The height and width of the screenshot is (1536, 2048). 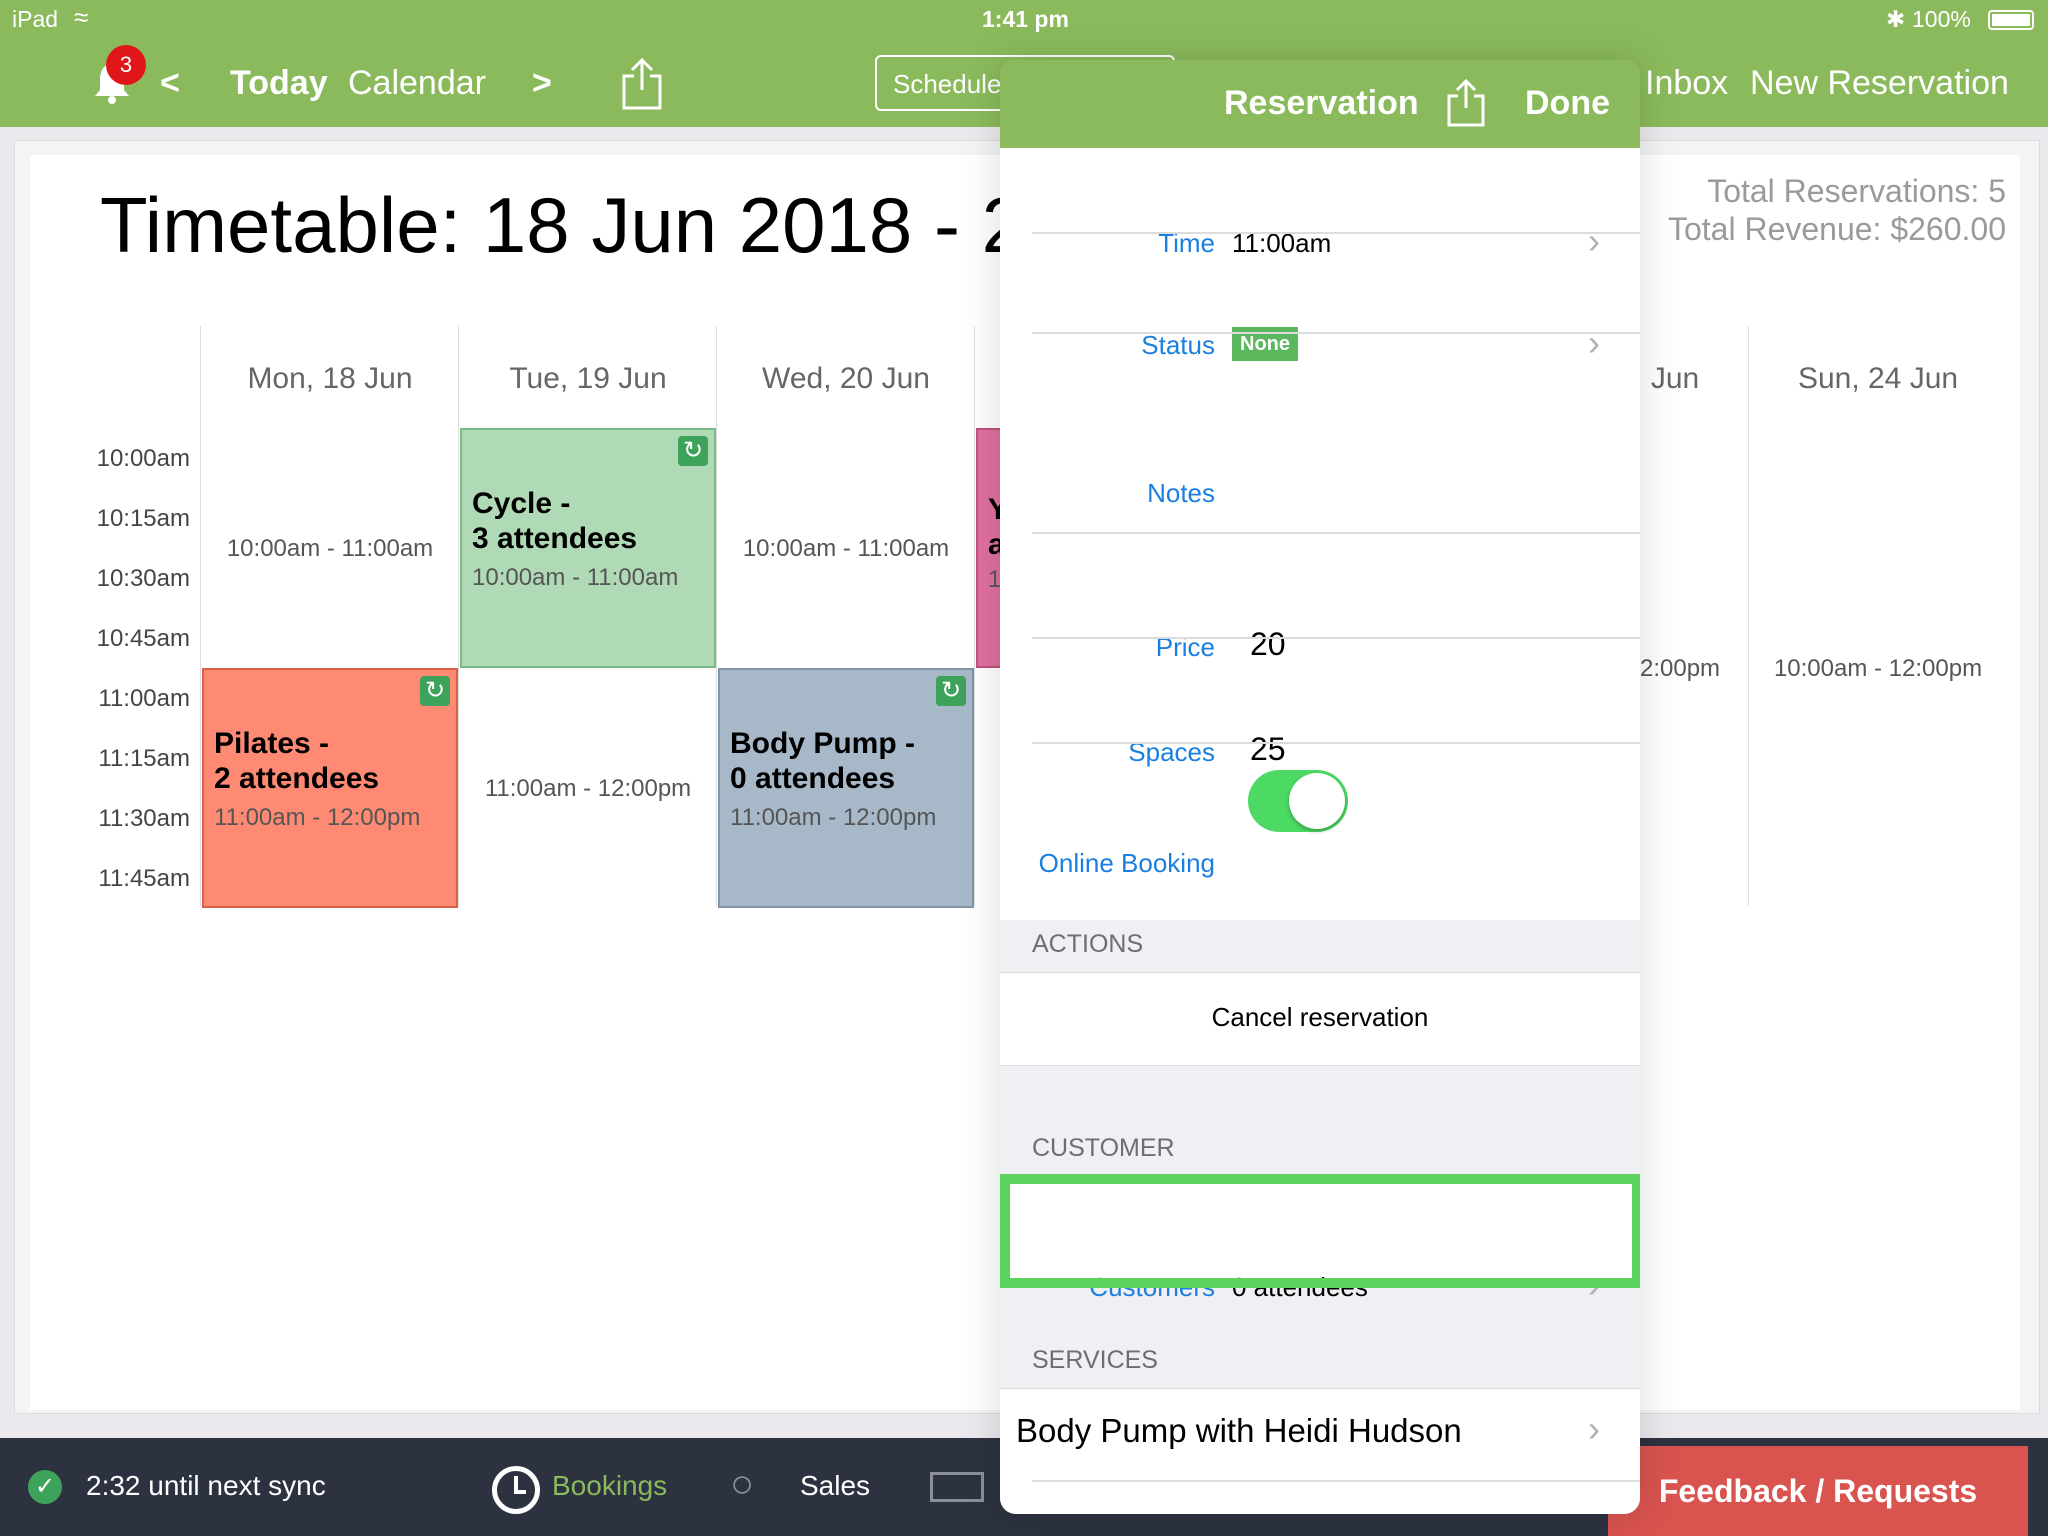 I want to click on notes-row: Notes, so click(x=1320, y=434).